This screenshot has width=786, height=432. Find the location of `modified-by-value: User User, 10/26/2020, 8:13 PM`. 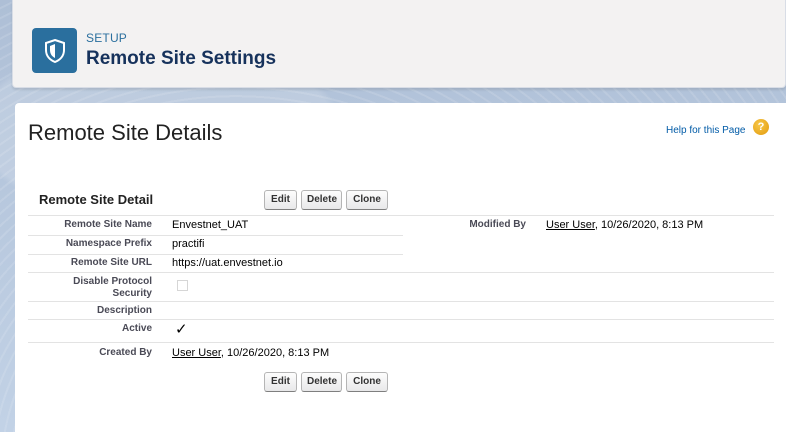

modified-by-value: User User, 10/26/2020, 8:13 PM is located at coordinates (624, 225).